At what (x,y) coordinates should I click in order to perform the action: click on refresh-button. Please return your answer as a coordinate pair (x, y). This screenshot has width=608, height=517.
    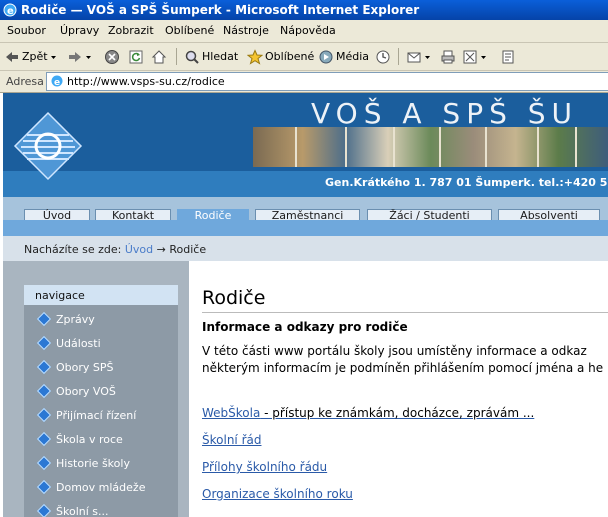
    Looking at the image, I should click on (136, 56).